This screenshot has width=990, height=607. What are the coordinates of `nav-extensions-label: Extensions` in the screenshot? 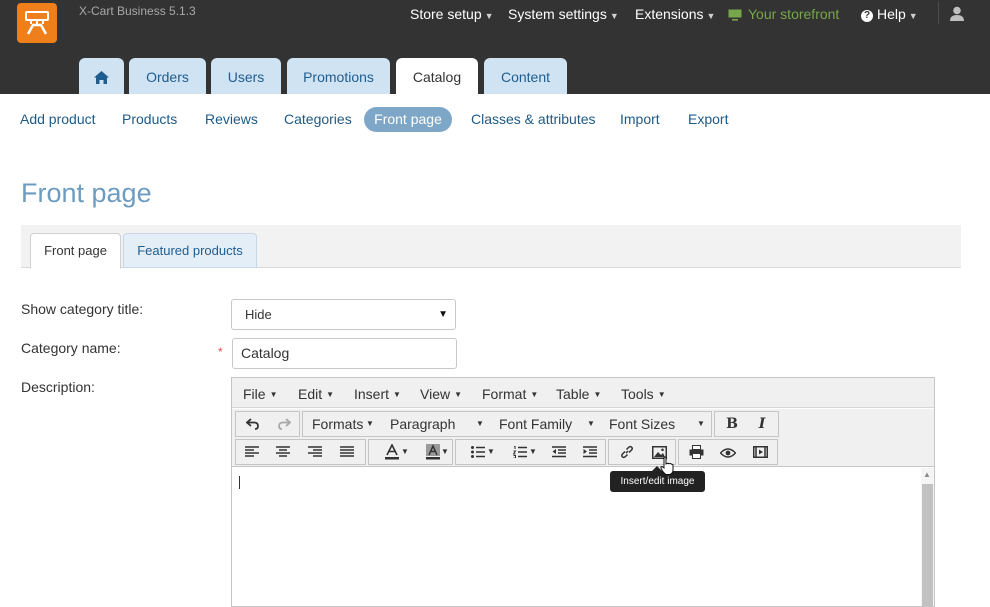 It's located at (669, 14).